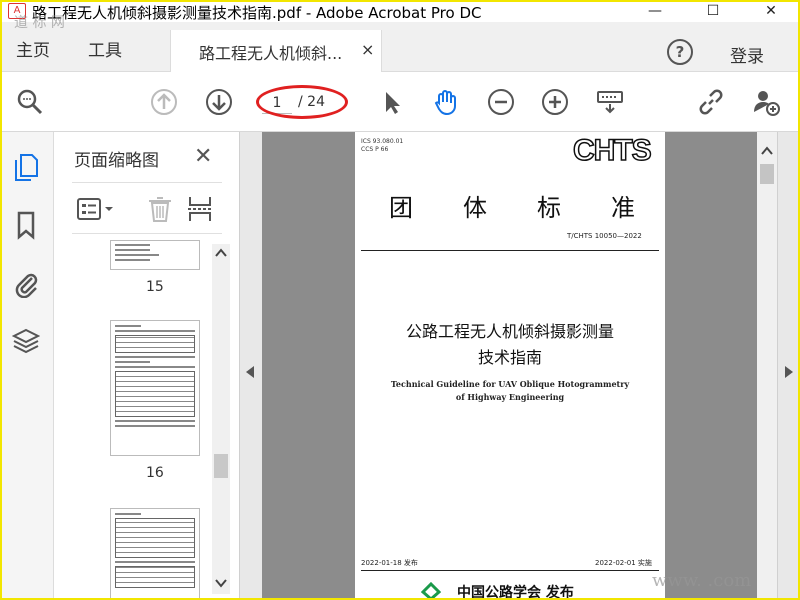 This screenshot has height=600, width=800. What do you see at coordinates (767, 174) in the screenshot?
I see `document-scrollbar-thumb` at bounding box center [767, 174].